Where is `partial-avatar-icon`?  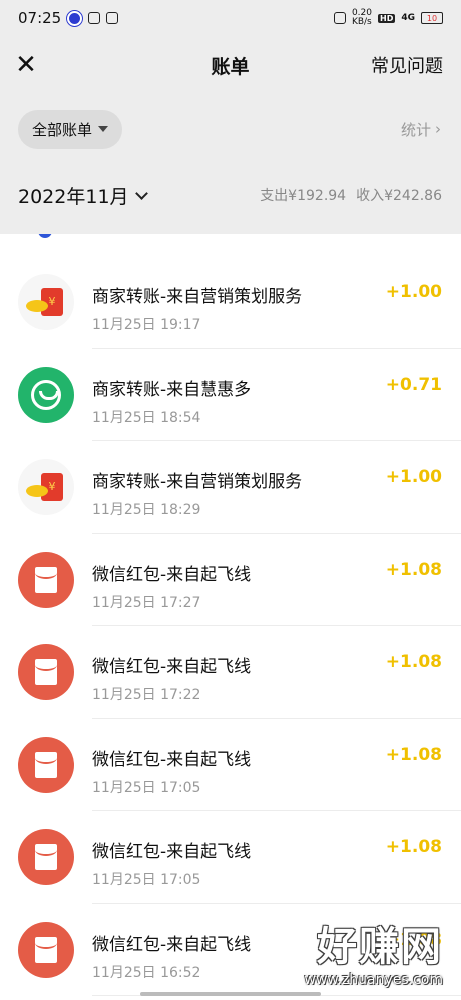
partial-avatar-icon is located at coordinates (45, 236).